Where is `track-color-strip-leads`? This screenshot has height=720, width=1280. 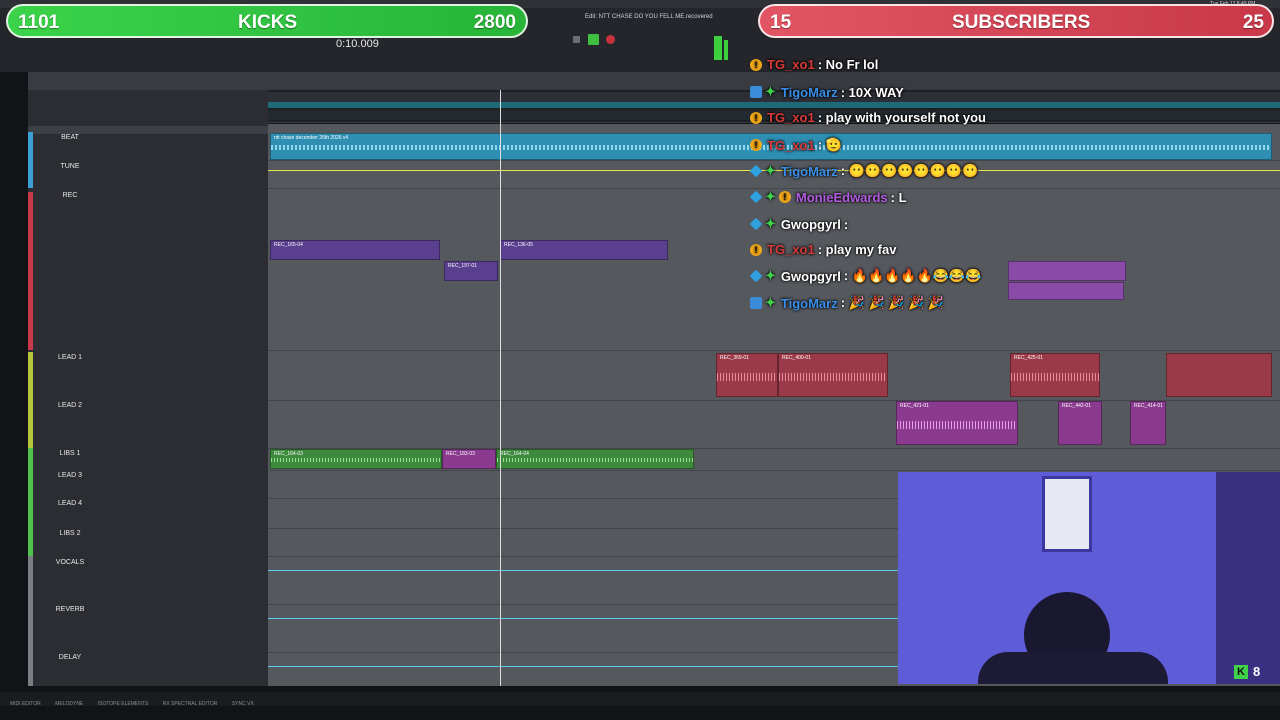 track-color-strip-leads is located at coordinates (30, 400).